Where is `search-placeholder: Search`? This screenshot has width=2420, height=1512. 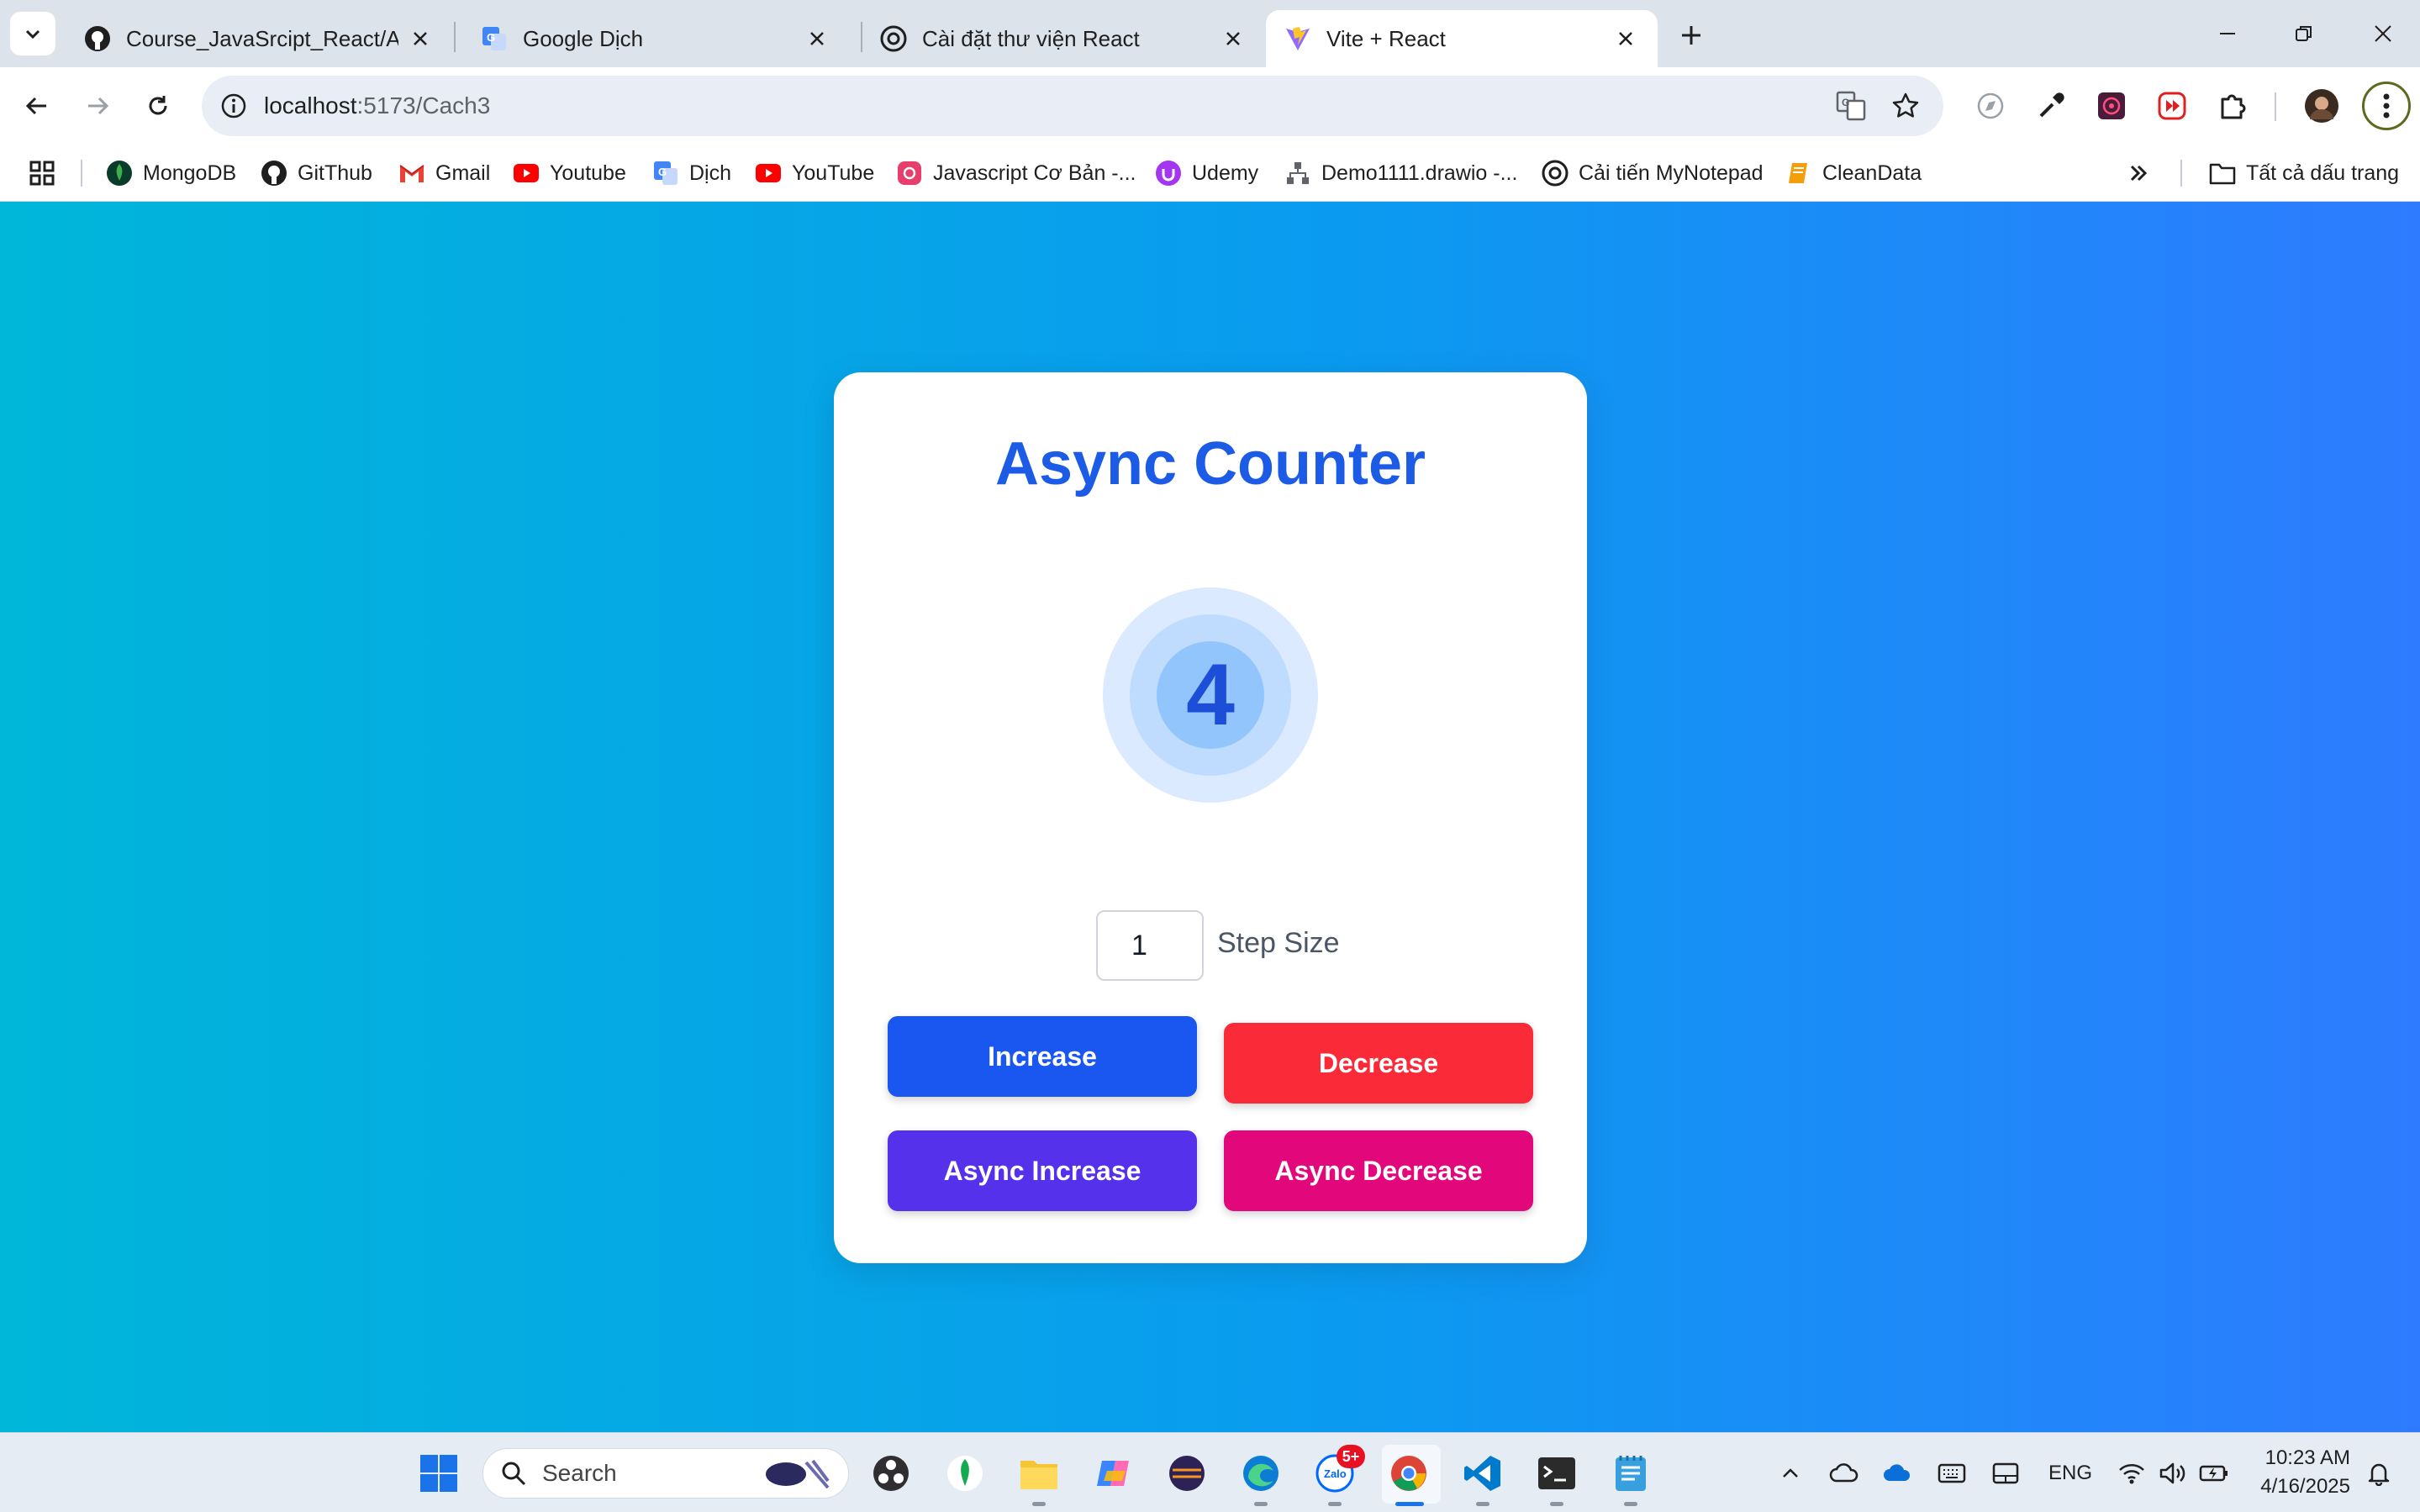
search-placeholder: Search is located at coordinates (579, 1473).